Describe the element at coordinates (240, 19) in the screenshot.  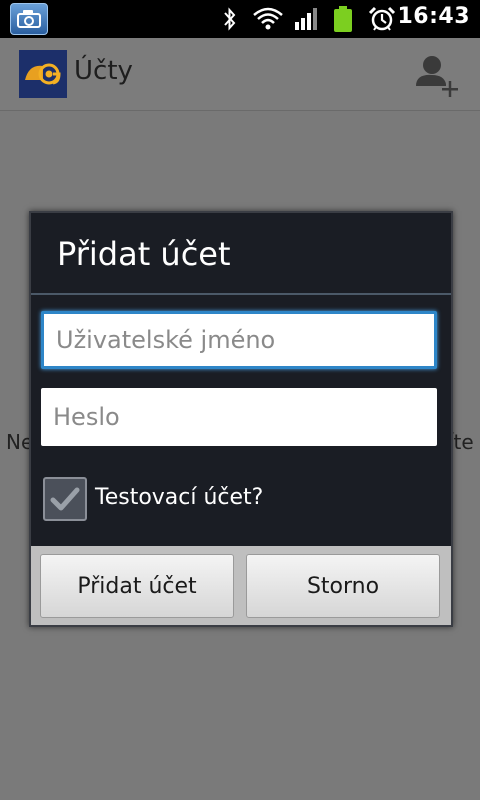
I see `status-bar: 16:43` at that location.